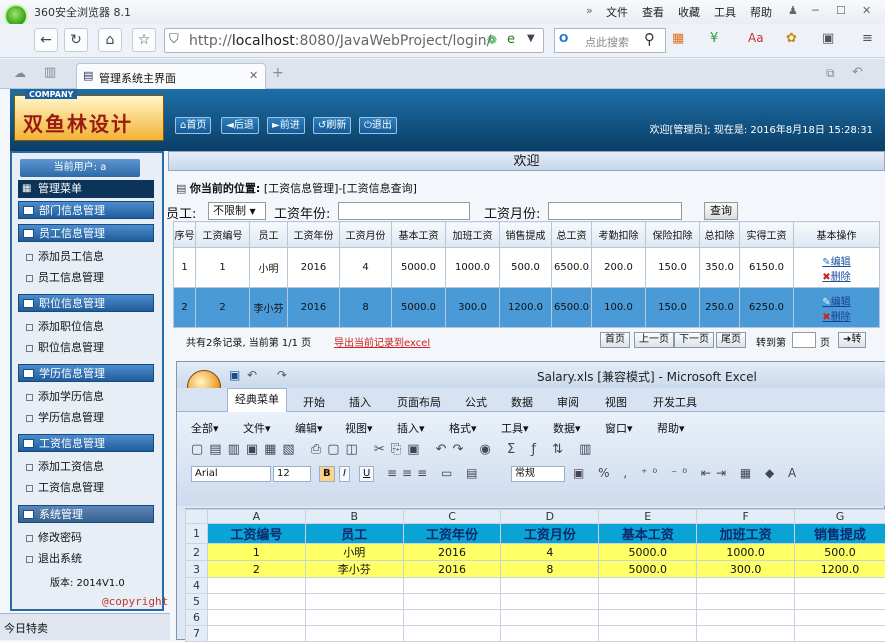 The image size is (885, 642). Describe the element at coordinates (65, 326) in the screenshot. I see `sidebar-item-add-position: 添加职位信息` at that location.